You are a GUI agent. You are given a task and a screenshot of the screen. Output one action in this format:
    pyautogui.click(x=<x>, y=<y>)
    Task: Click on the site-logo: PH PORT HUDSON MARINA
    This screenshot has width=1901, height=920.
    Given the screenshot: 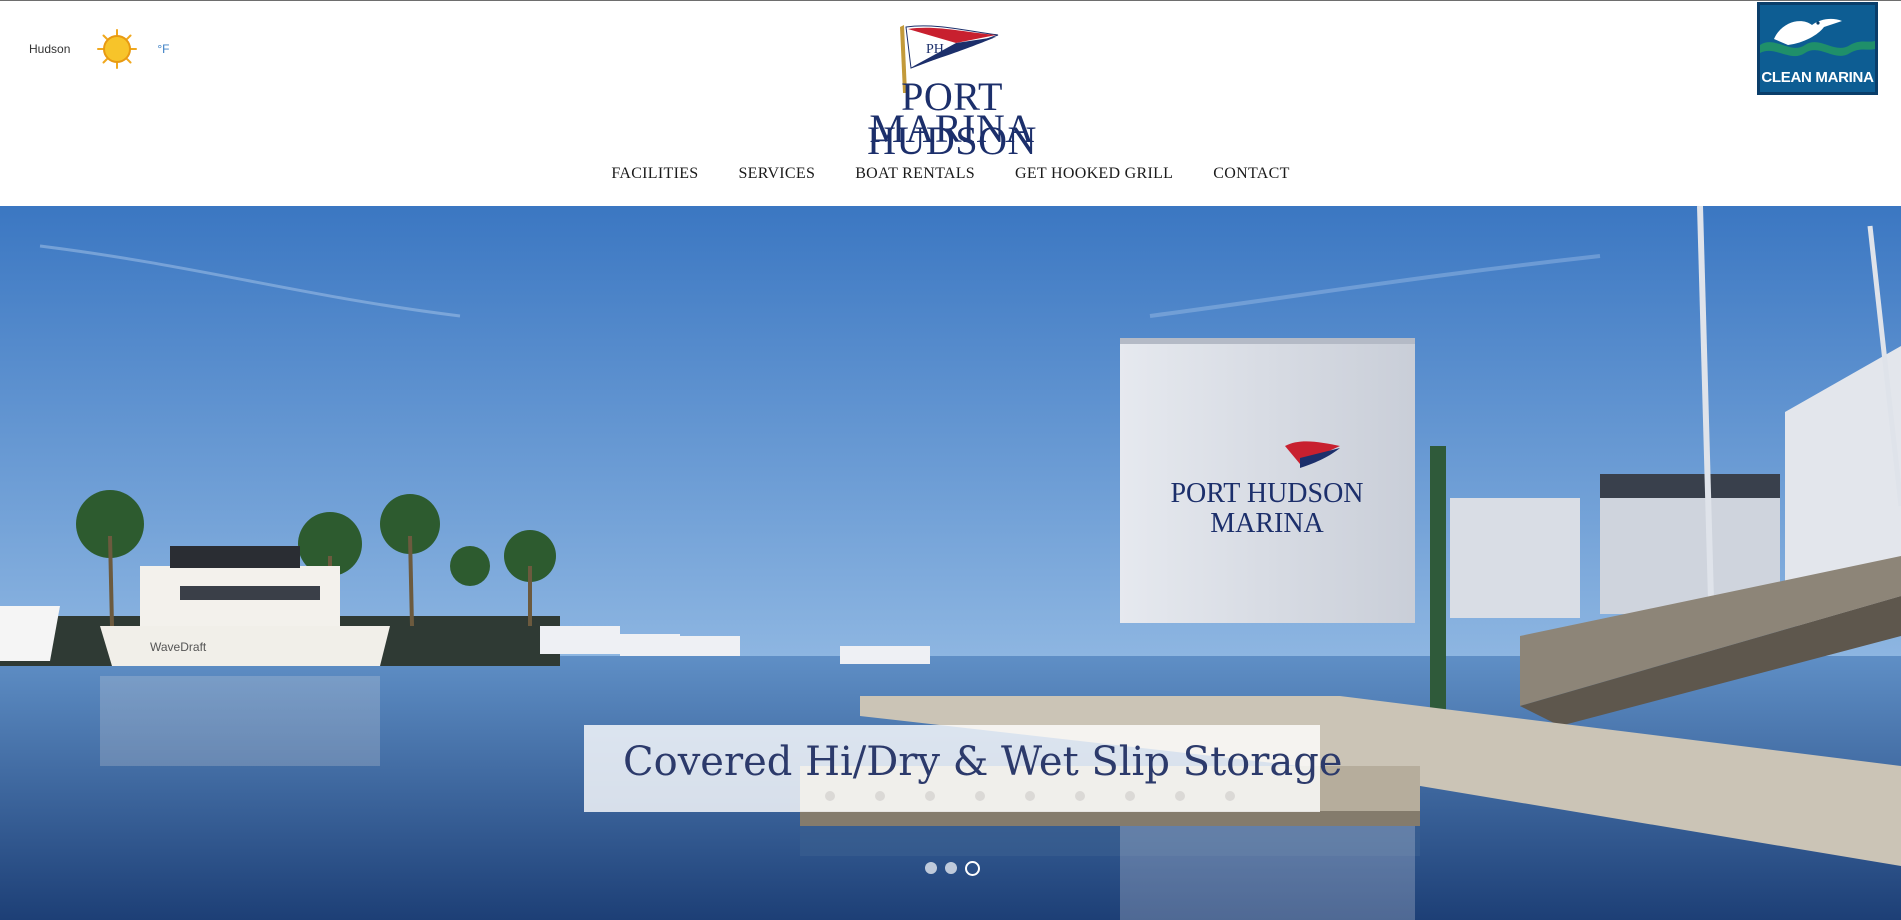 What is the action you would take?
    pyautogui.click(x=952, y=93)
    